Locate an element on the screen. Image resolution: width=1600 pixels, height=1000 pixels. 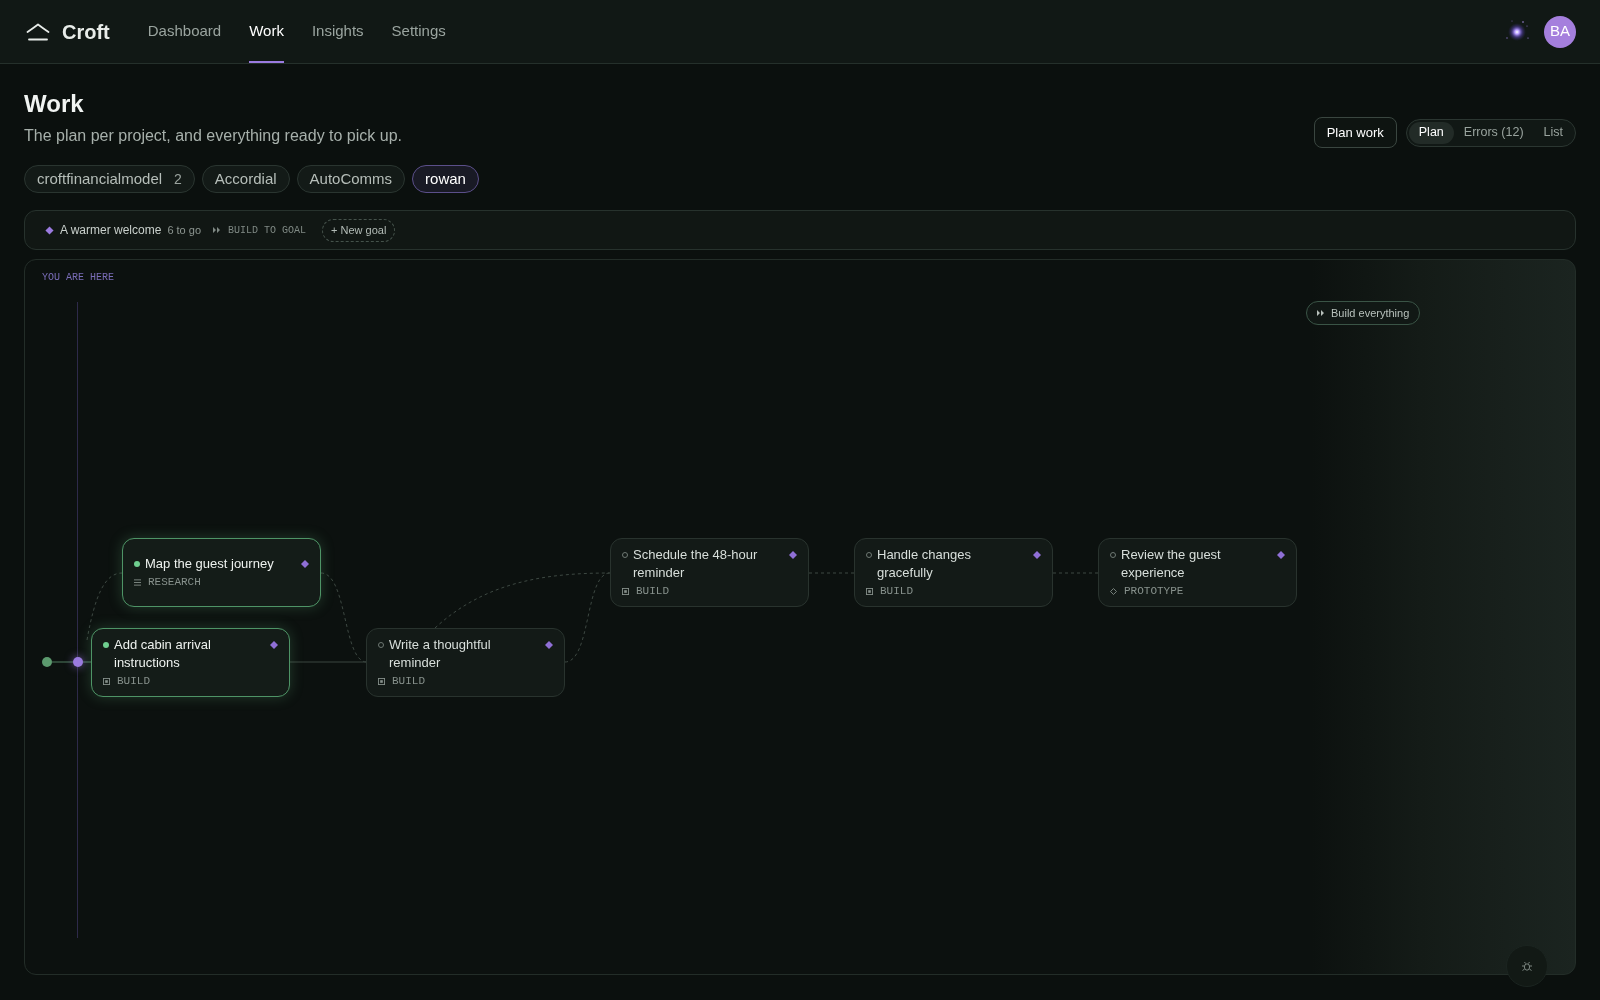
position-marker-icon is located at coordinates (78, 662).